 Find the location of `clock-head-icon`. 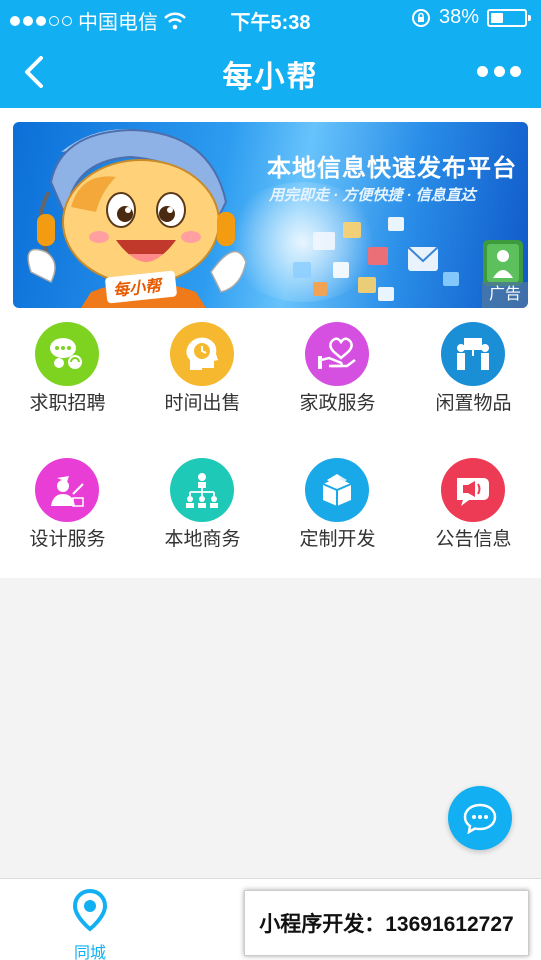

clock-head-icon is located at coordinates (202, 354).